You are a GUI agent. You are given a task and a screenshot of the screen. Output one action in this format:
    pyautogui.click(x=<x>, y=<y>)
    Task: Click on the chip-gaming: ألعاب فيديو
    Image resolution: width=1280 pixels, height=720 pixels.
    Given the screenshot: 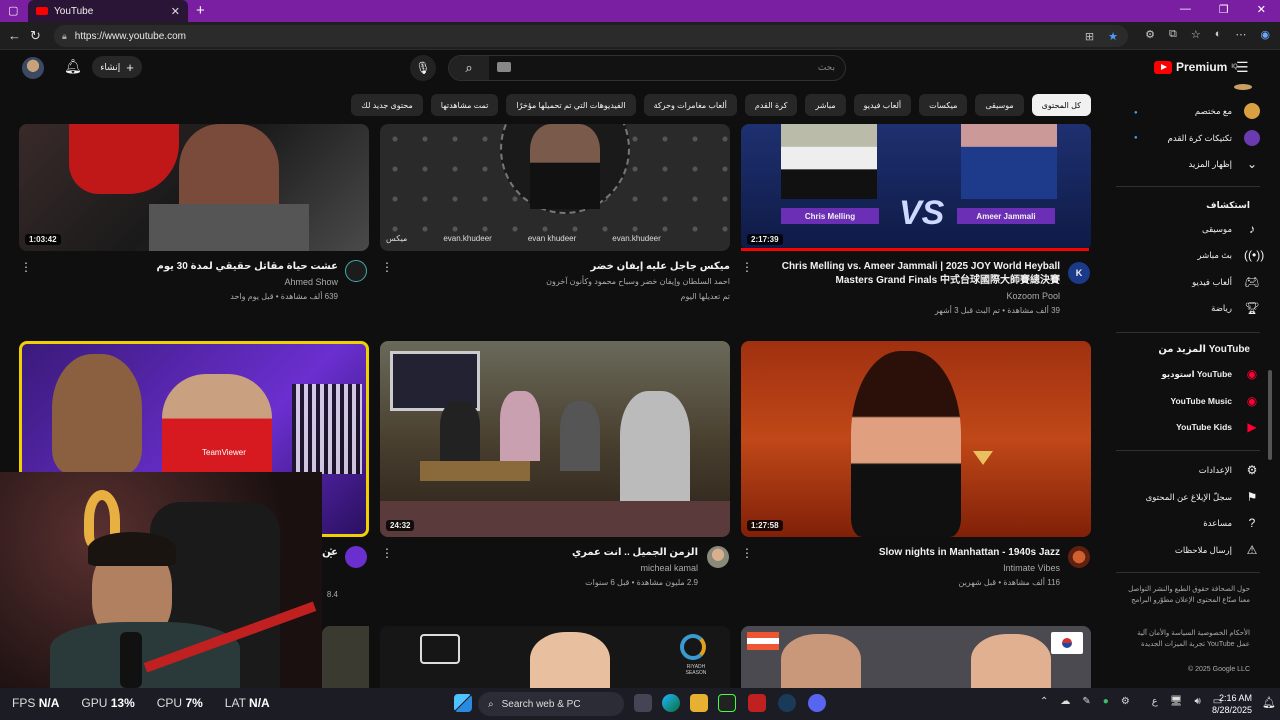 What is the action you would take?
    pyautogui.click(x=882, y=105)
    